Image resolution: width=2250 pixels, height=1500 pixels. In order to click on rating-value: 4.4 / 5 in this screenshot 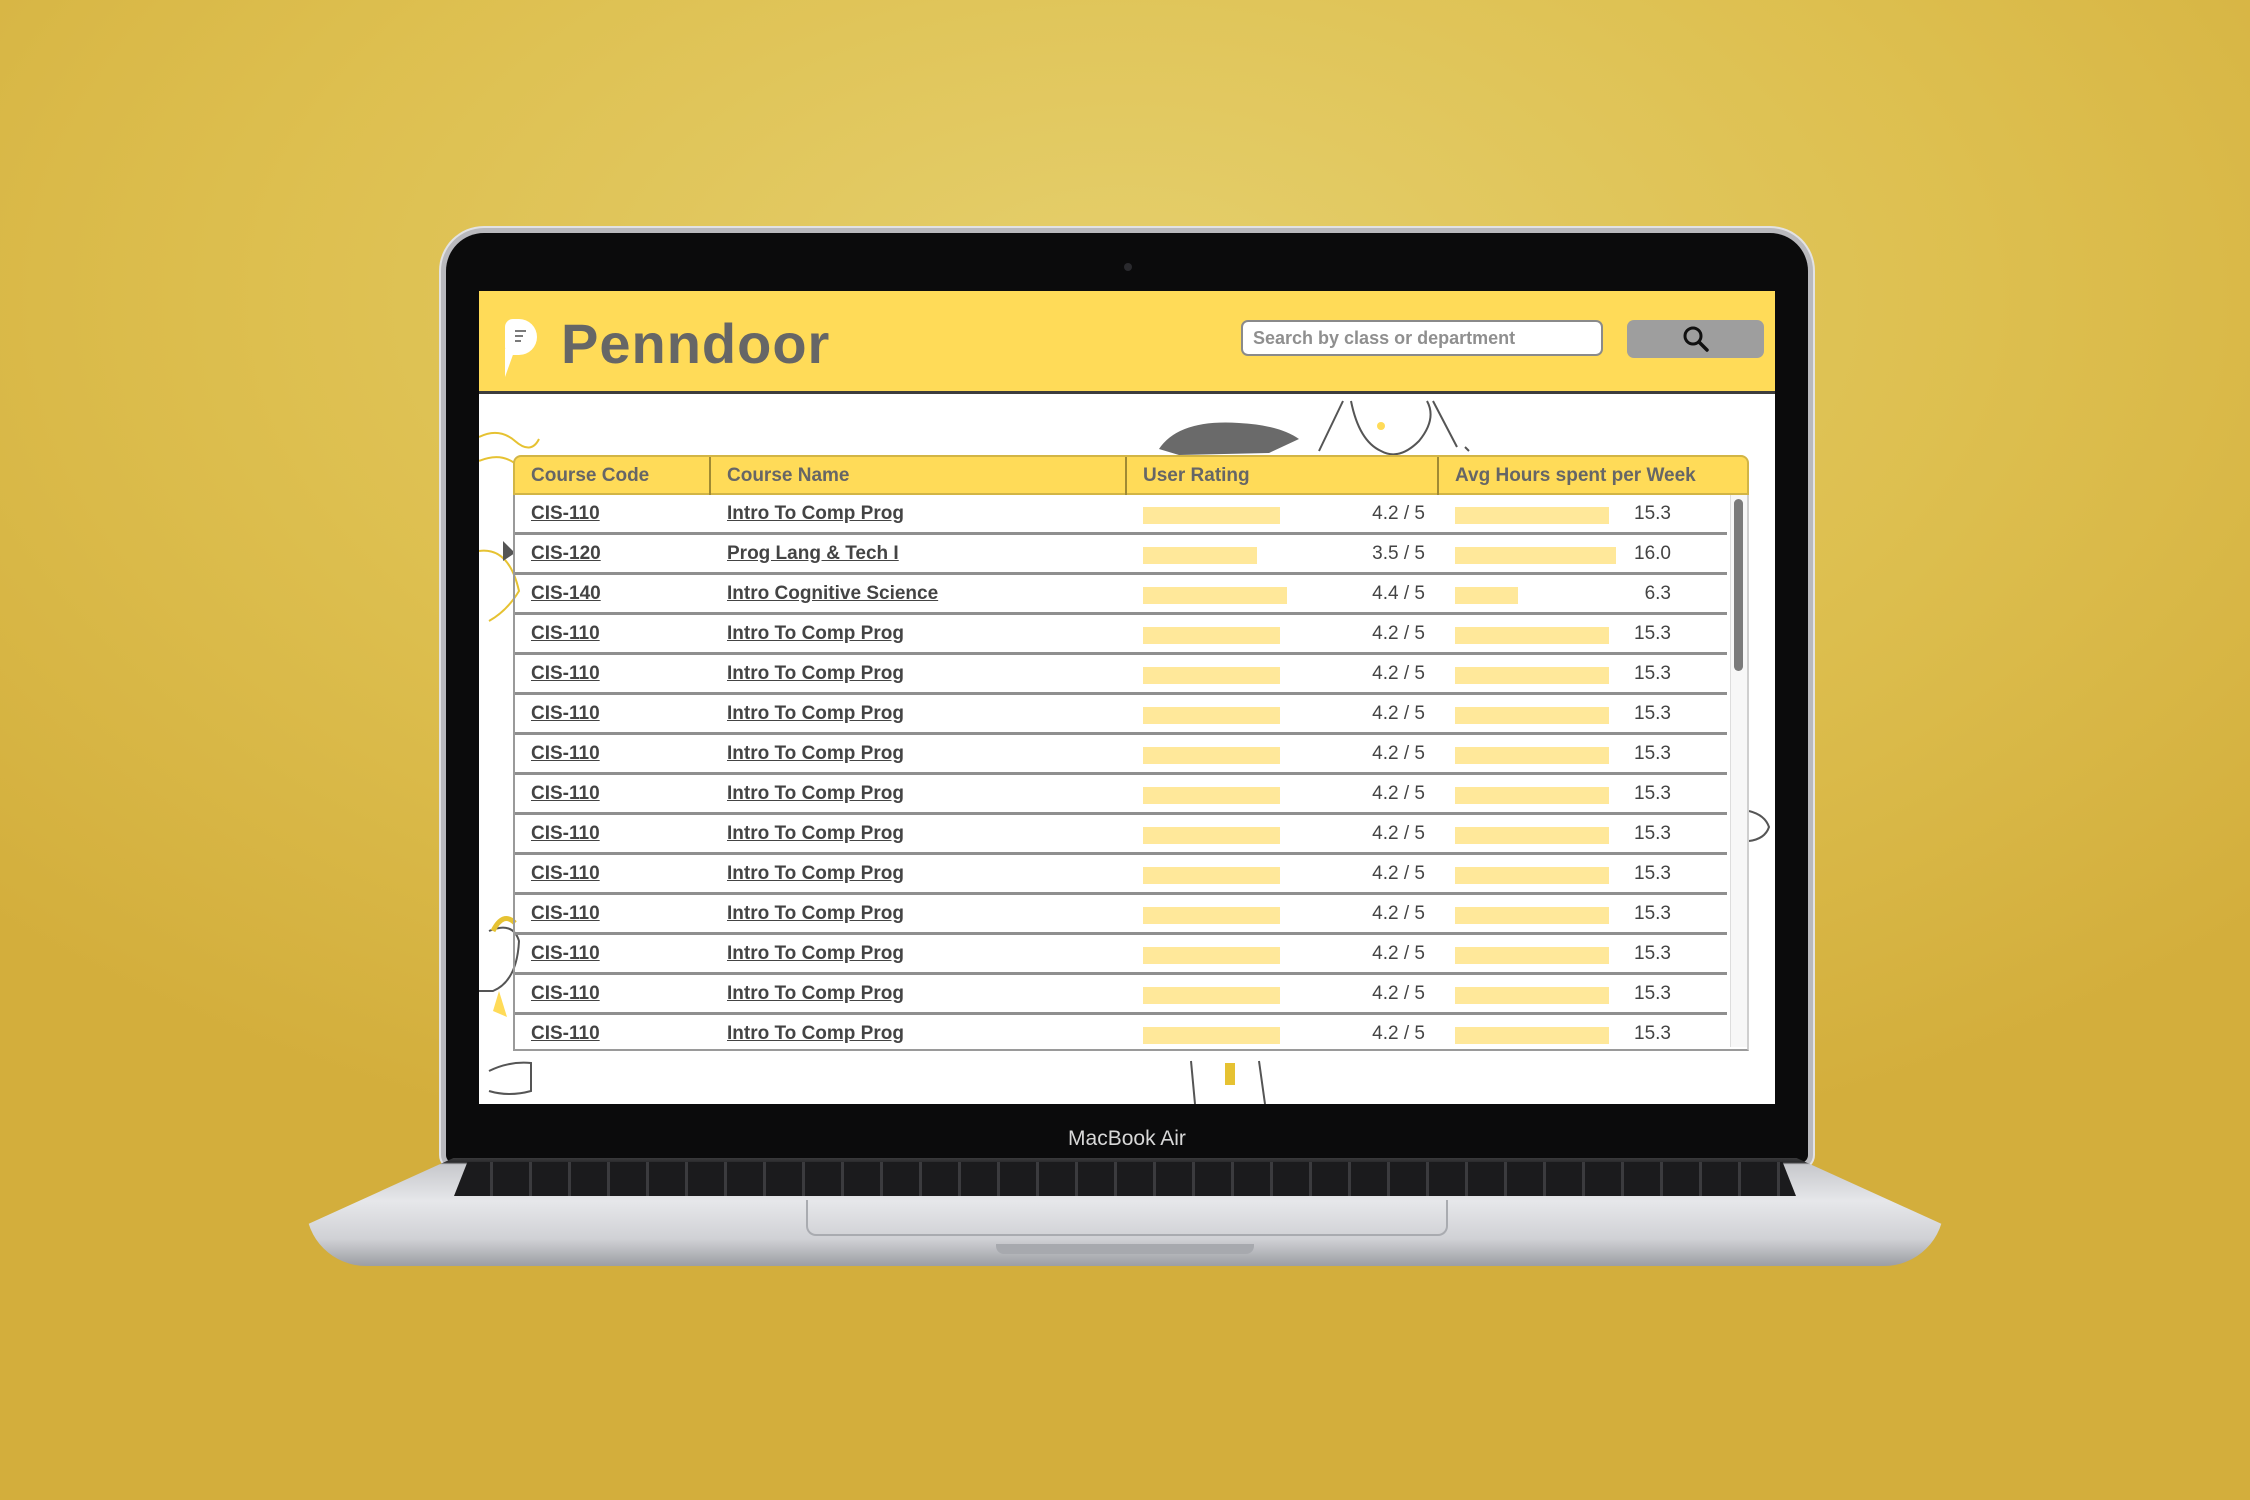, I will do `click(1398, 593)`.